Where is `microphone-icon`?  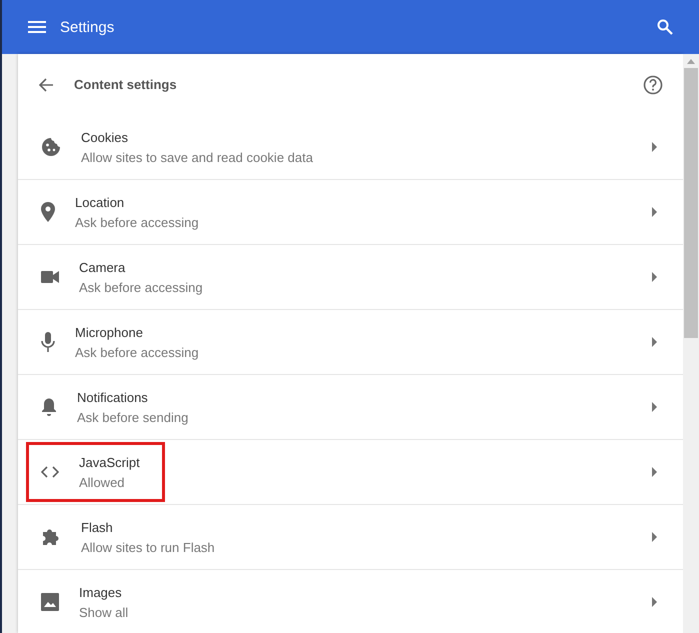
microphone-icon is located at coordinates (48, 342).